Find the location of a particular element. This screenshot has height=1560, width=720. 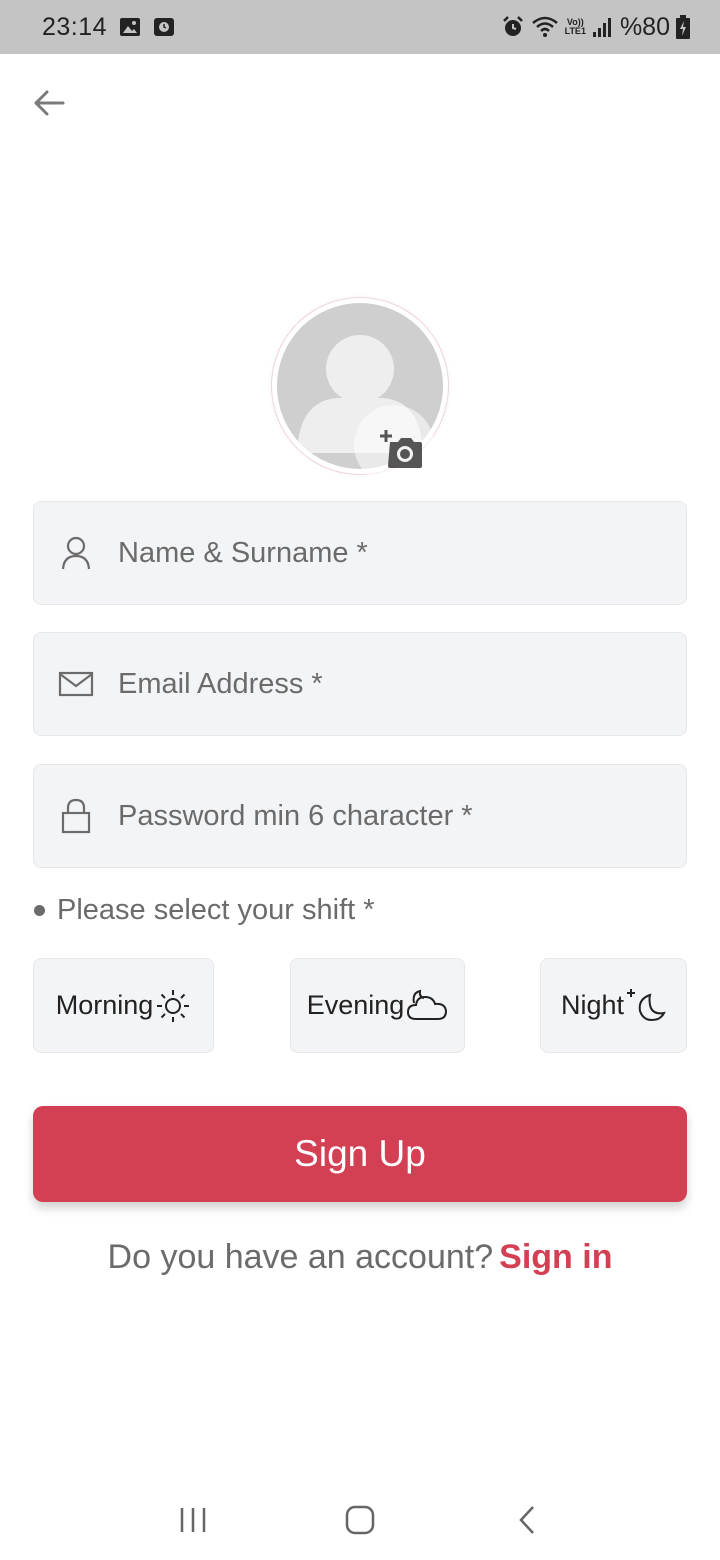

name-input is located at coordinates (378, 553).